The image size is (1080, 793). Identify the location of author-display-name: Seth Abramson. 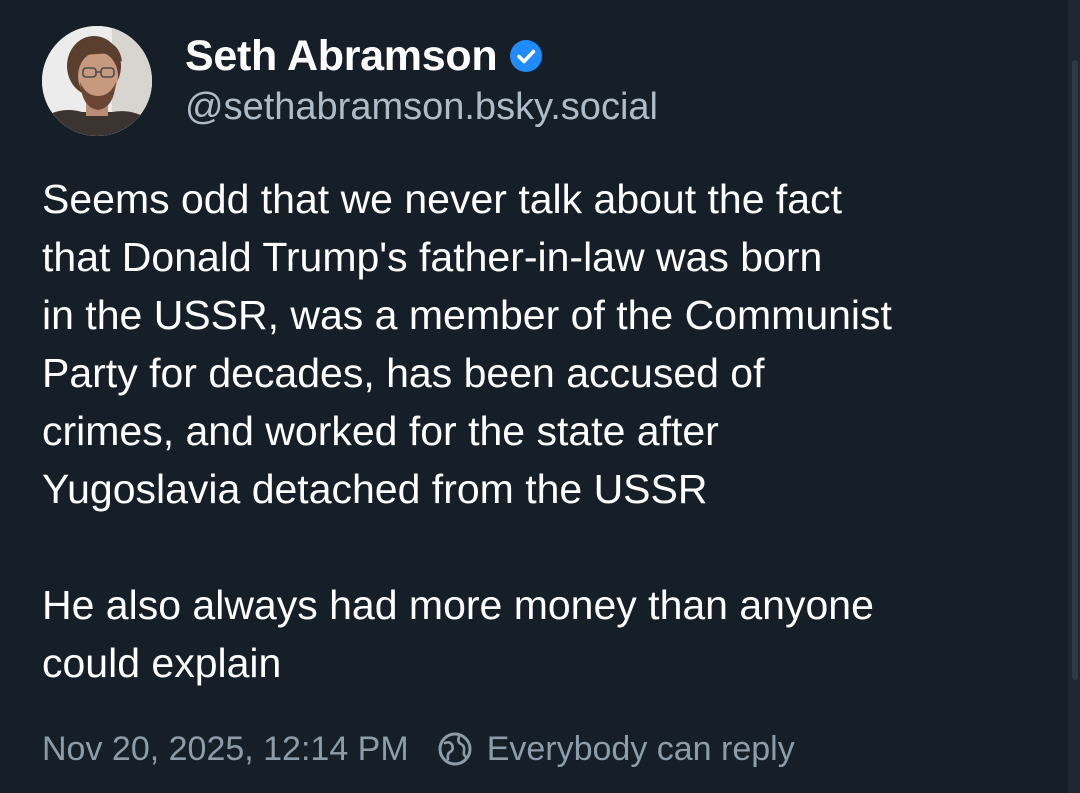
(341, 56).